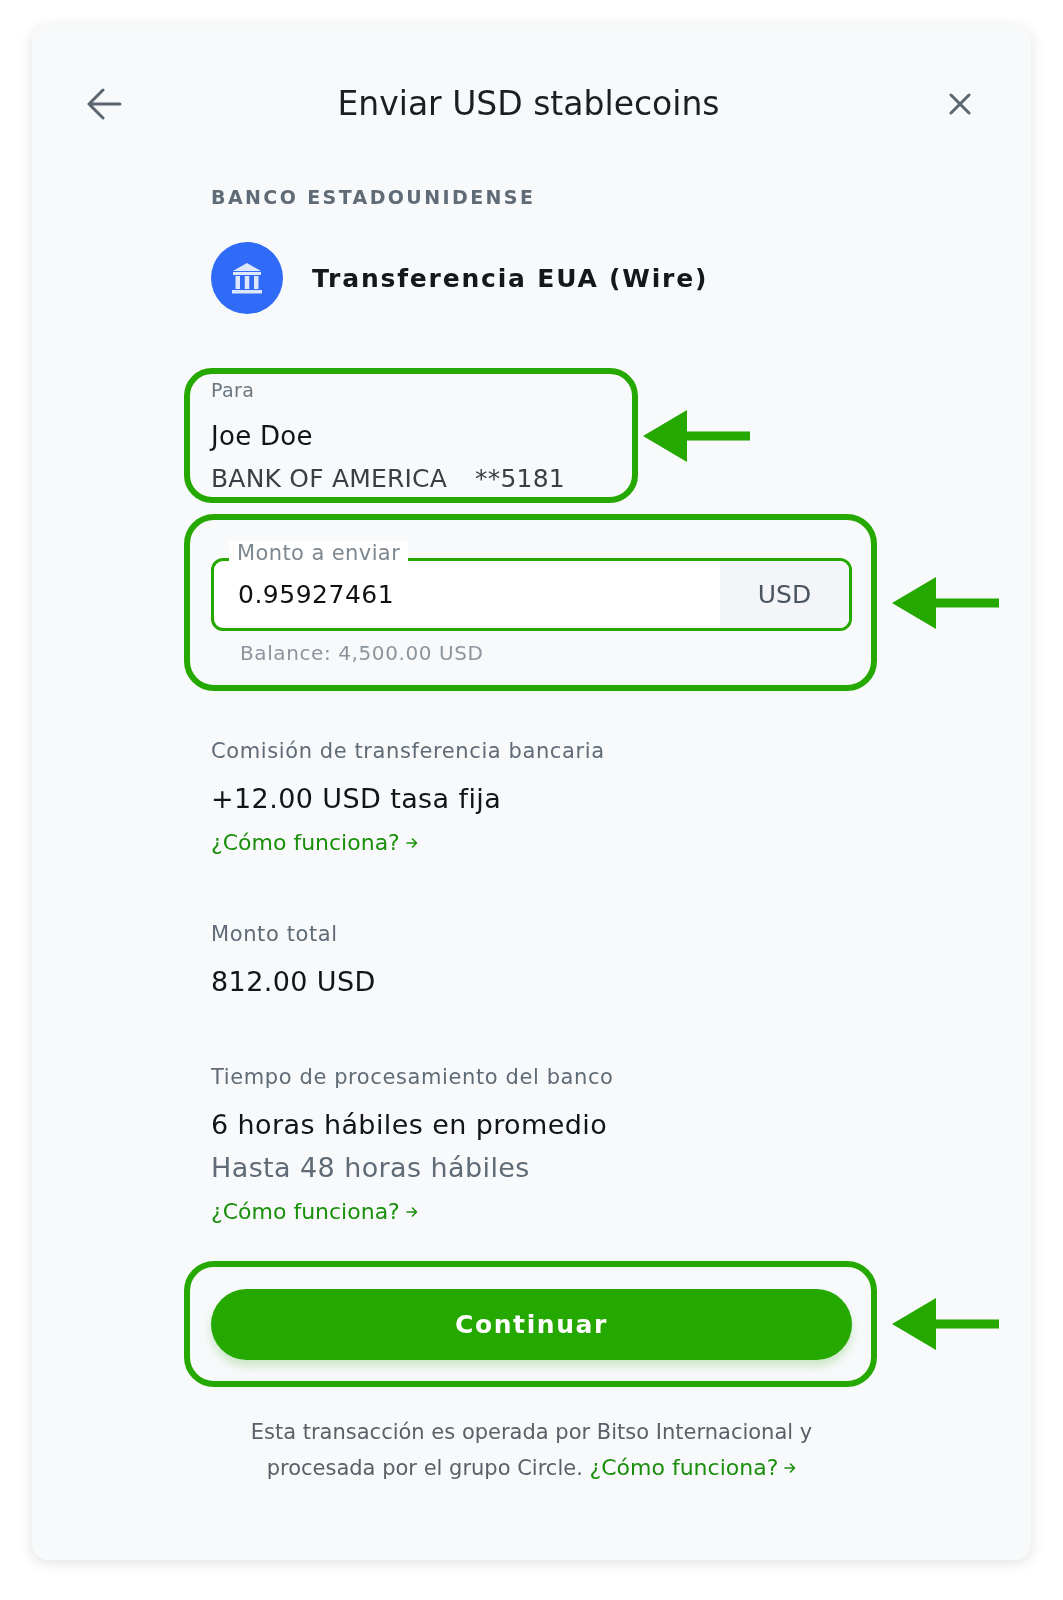 Image resolution: width=1063 pixels, height=1600 pixels. What do you see at coordinates (329, 479) in the screenshot?
I see `bank-name: BANK OF AMERICA` at bounding box center [329, 479].